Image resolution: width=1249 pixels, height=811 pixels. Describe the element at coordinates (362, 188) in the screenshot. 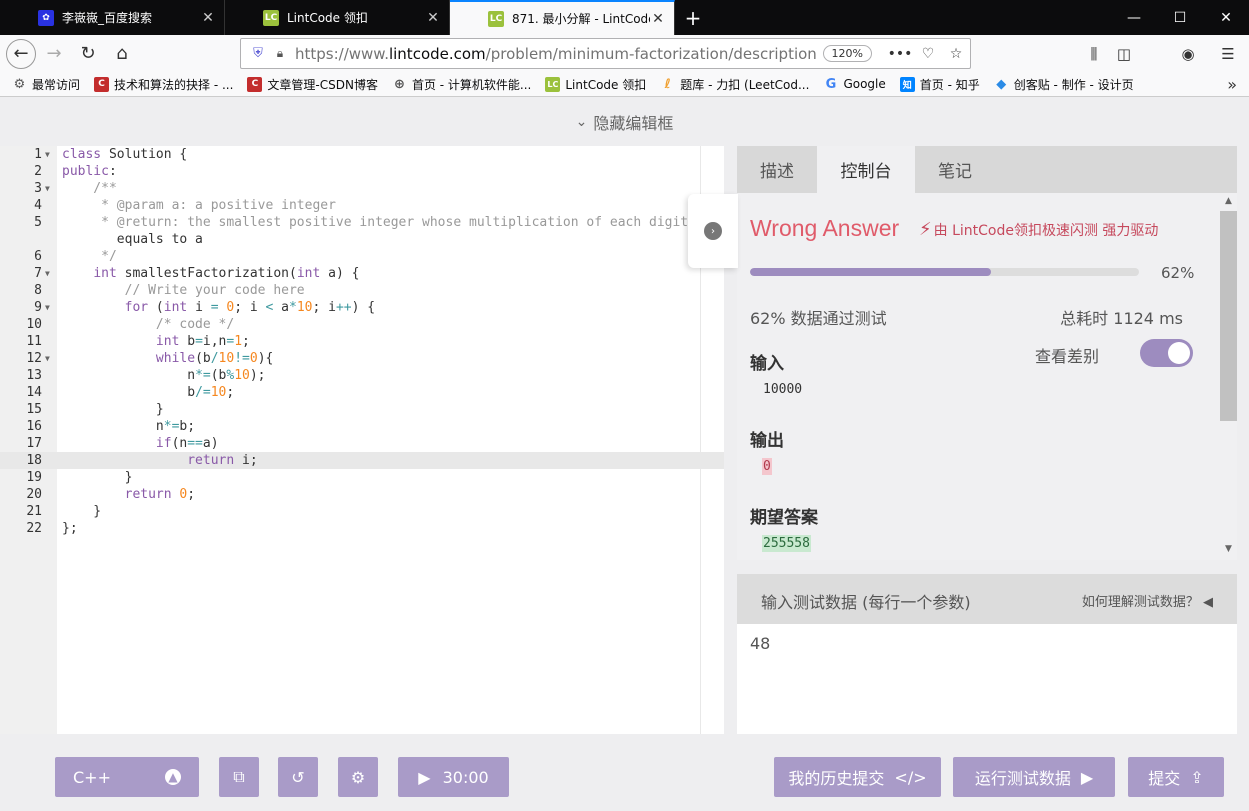

I see `code-line: 3 ▼ /**` at that location.